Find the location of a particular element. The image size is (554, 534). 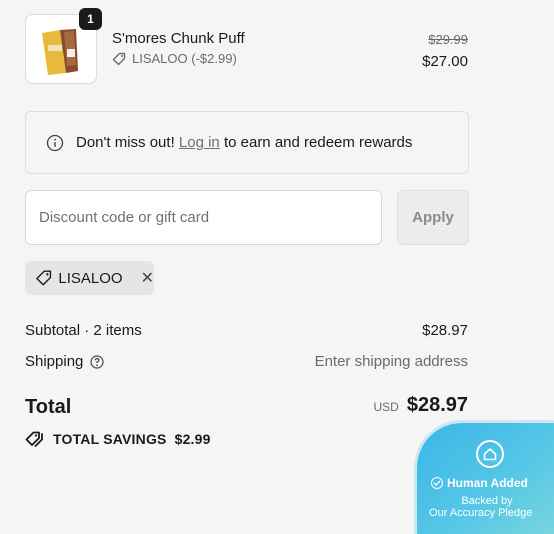

applied-code-label: LISALOO is located at coordinates (90, 278).